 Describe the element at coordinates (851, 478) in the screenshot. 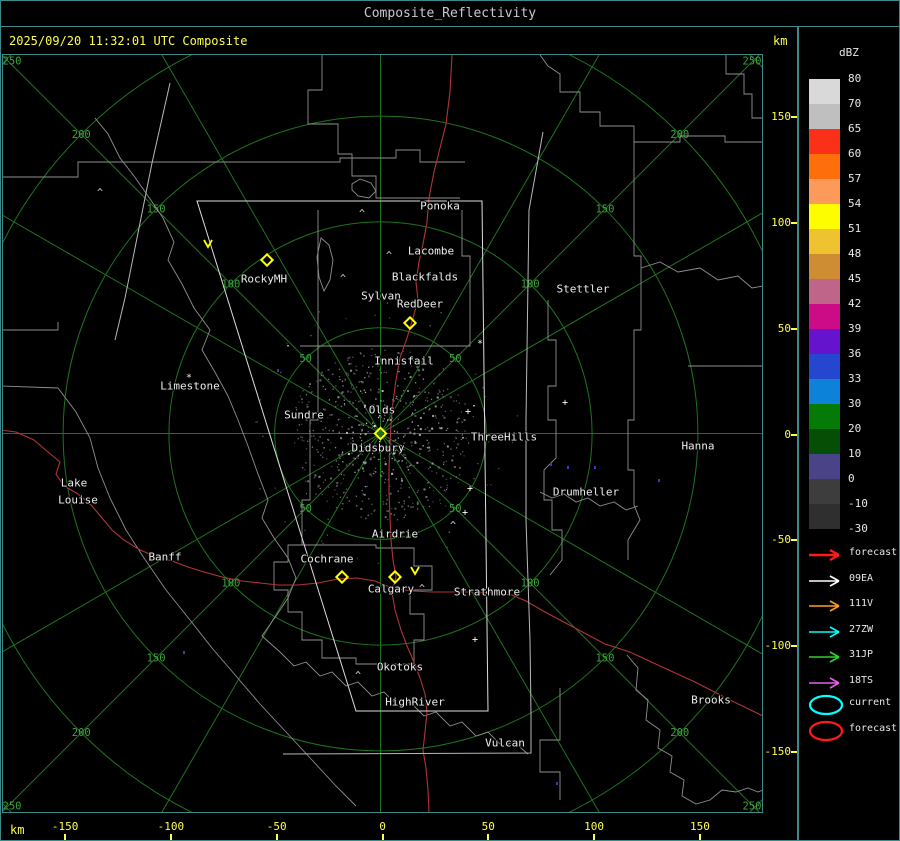

I see `scale-value-0: 0` at that location.